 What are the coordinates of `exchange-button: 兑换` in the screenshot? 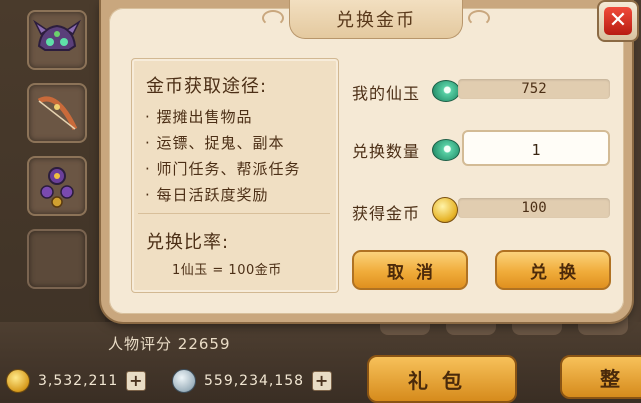 It's located at (553, 270).